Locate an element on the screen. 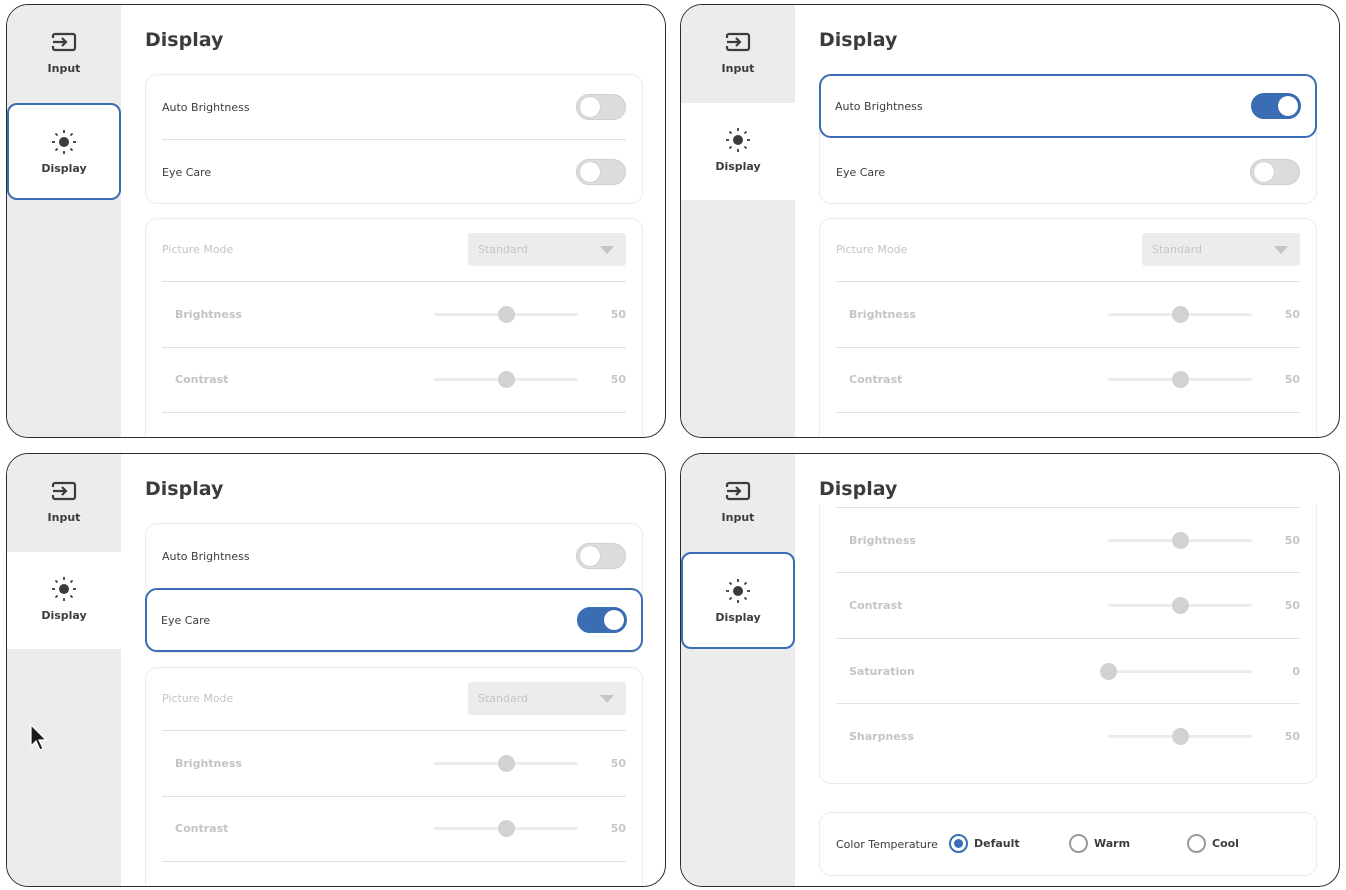 The height and width of the screenshot is (890, 1346). eye-care-row-focused: Eye Care is located at coordinates (394, 620).